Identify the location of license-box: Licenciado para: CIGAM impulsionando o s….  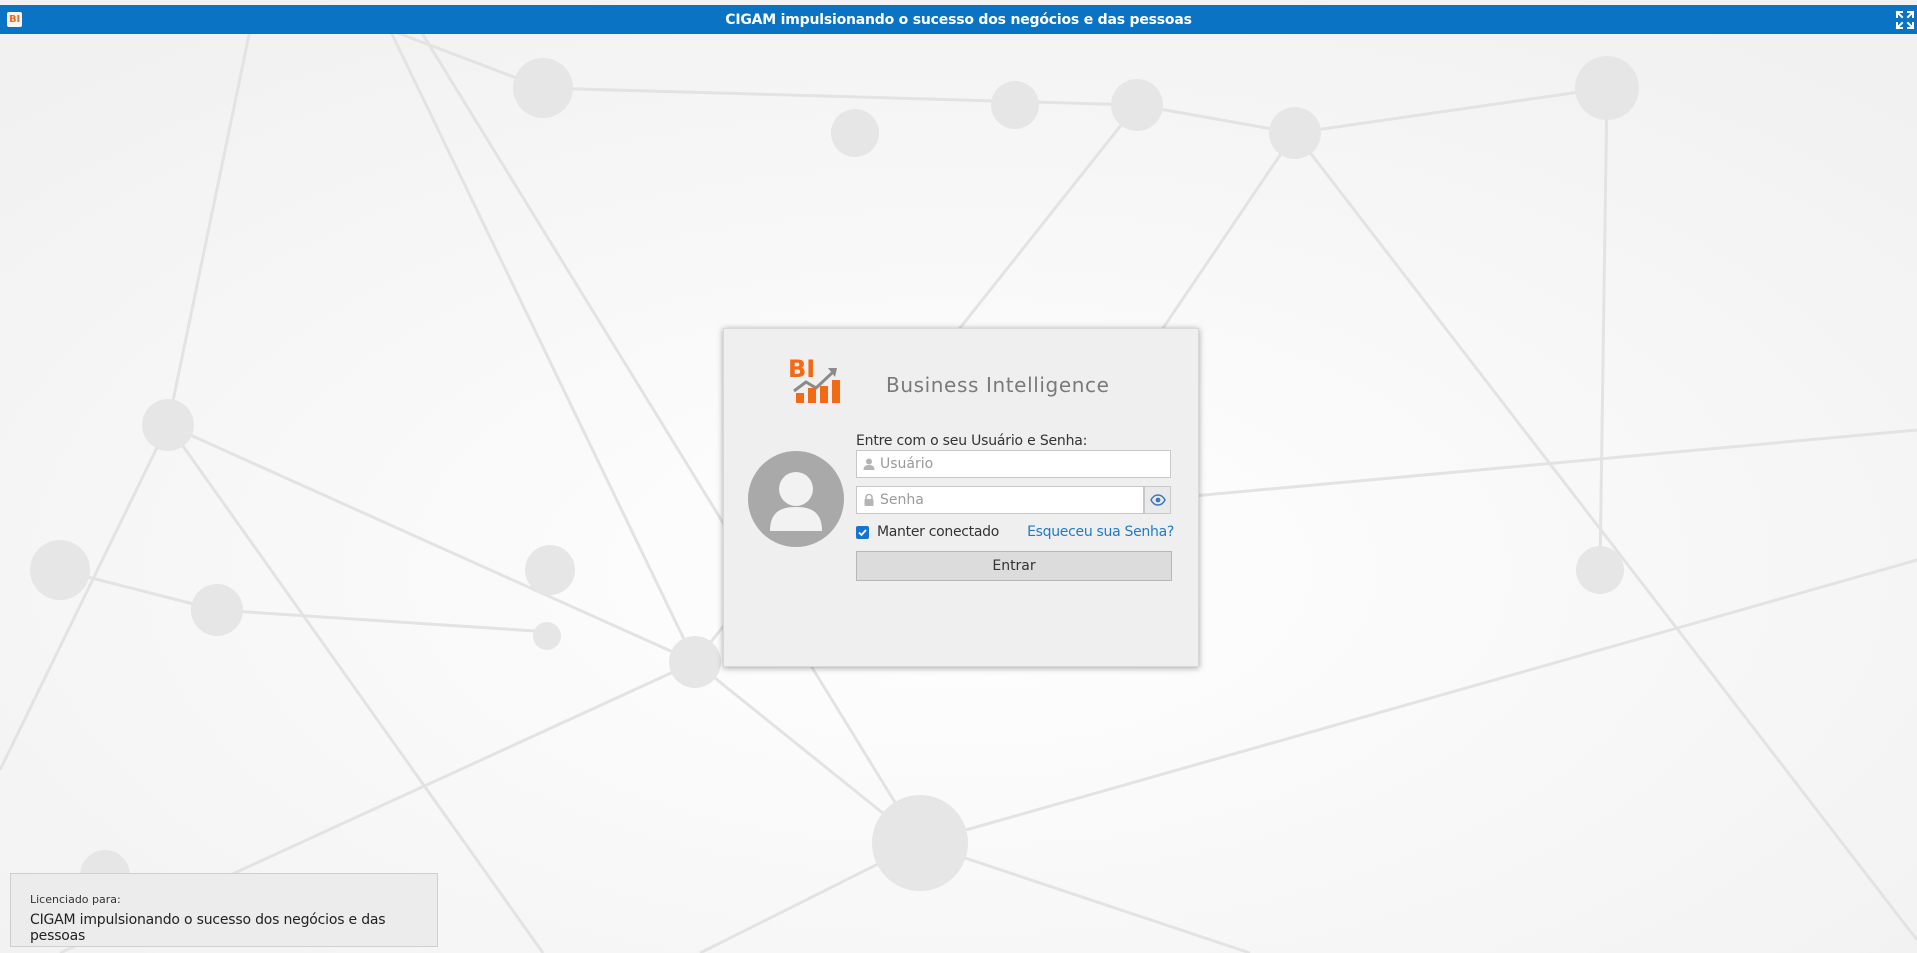
(224, 910).